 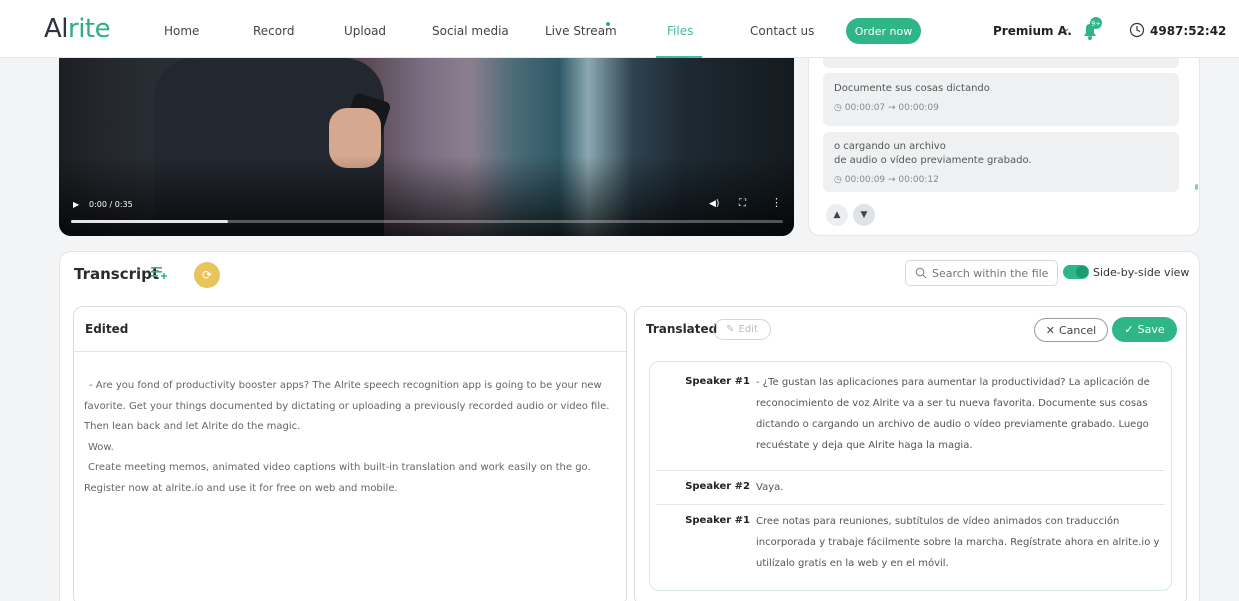 I want to click on nav-link-home: Home, so click(x=181, y=31).